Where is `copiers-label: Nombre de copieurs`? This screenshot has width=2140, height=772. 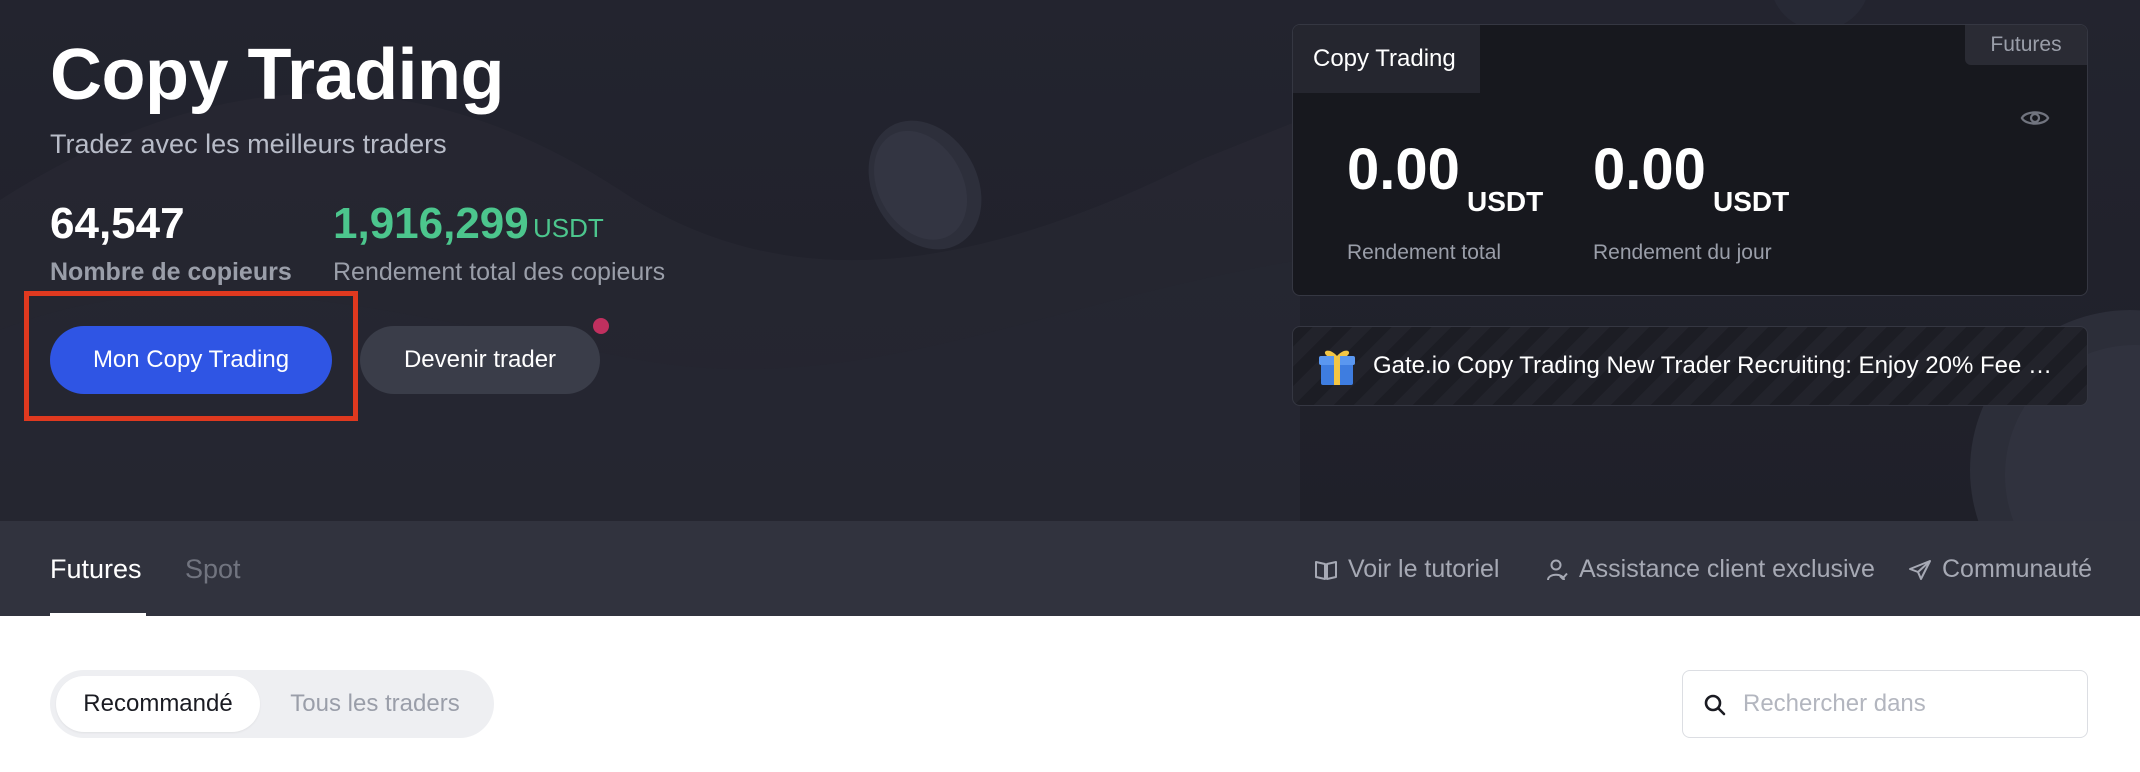
copiers-label: Nombre de copieurs is located at coordinates (171, 272).